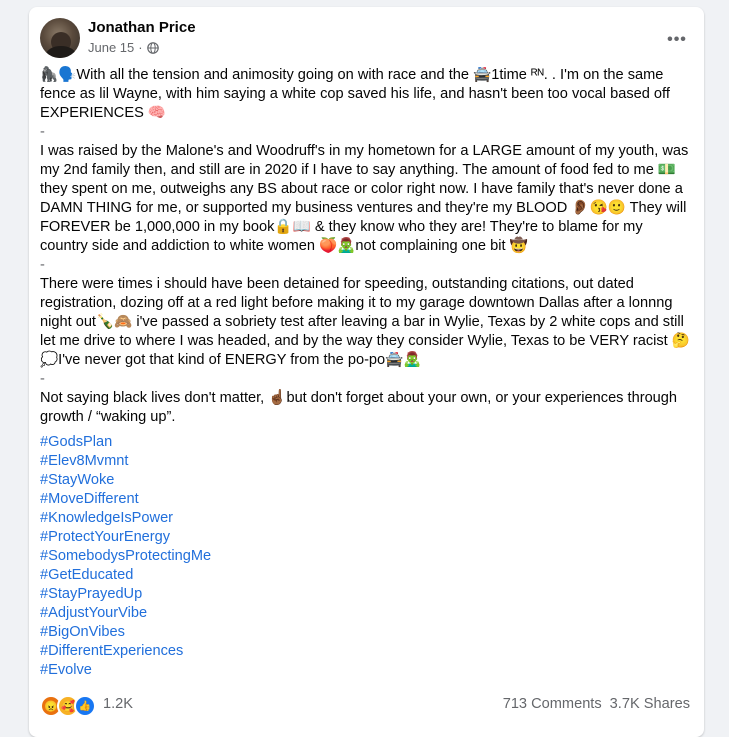  Describe the element at coordinates (365, 461) in the screenshot. I see `hashtag-link: #Elev8Mvmnt` at that location.